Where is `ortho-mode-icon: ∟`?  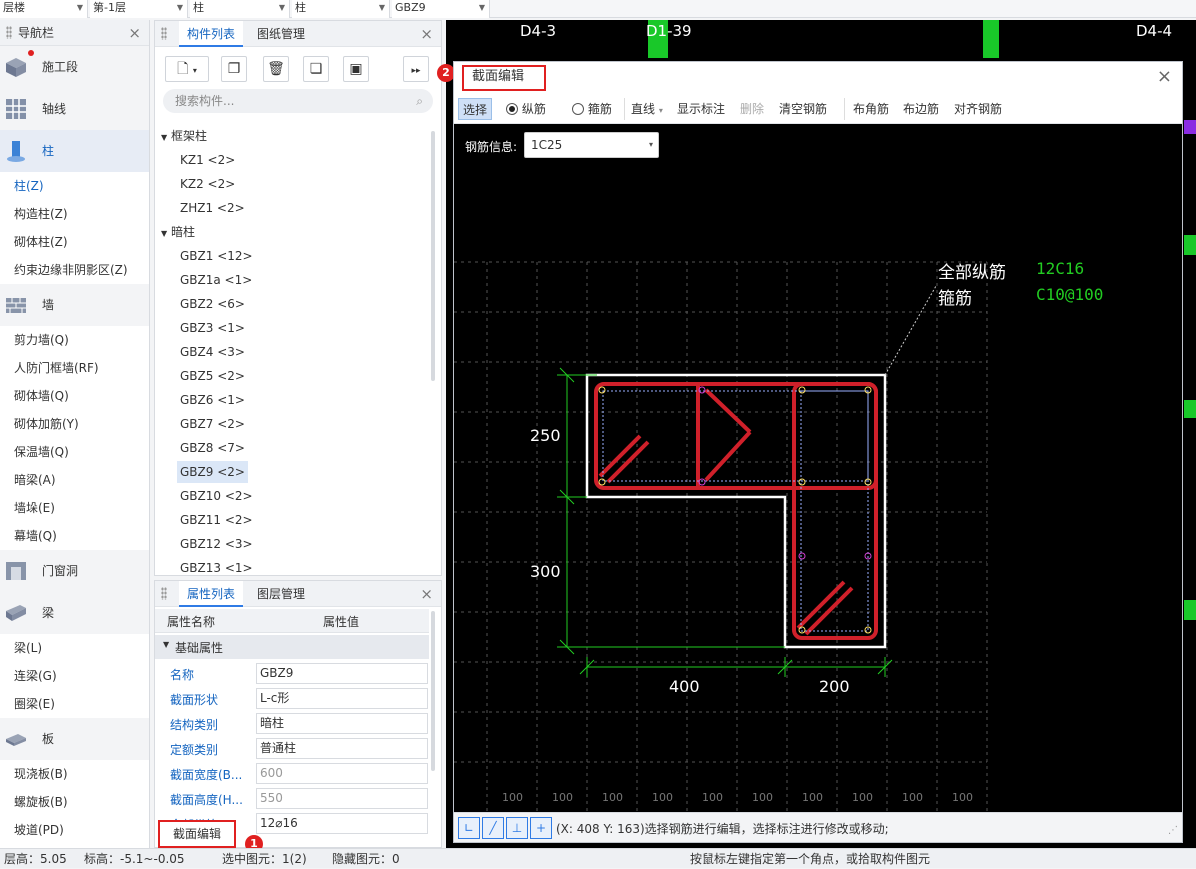 ortho-mode-icon: ∟ is located at coordinates (469, 828).